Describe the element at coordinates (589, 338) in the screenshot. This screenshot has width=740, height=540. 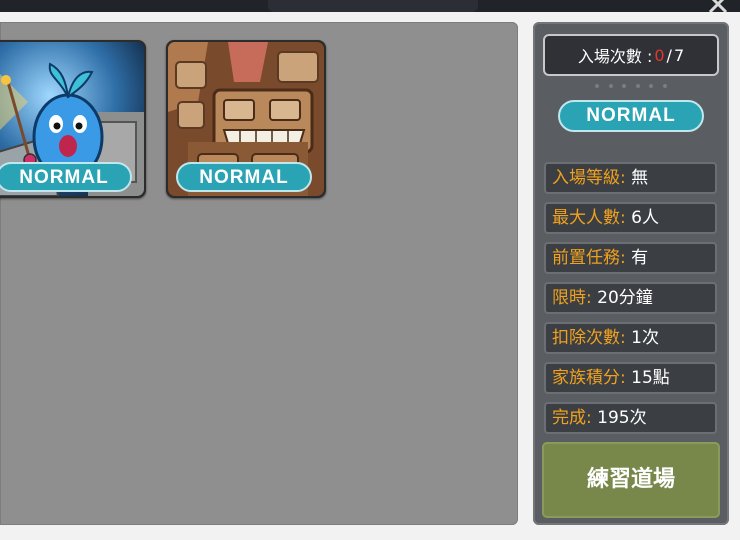
I see `info-key: 扣除次數:` at that location.